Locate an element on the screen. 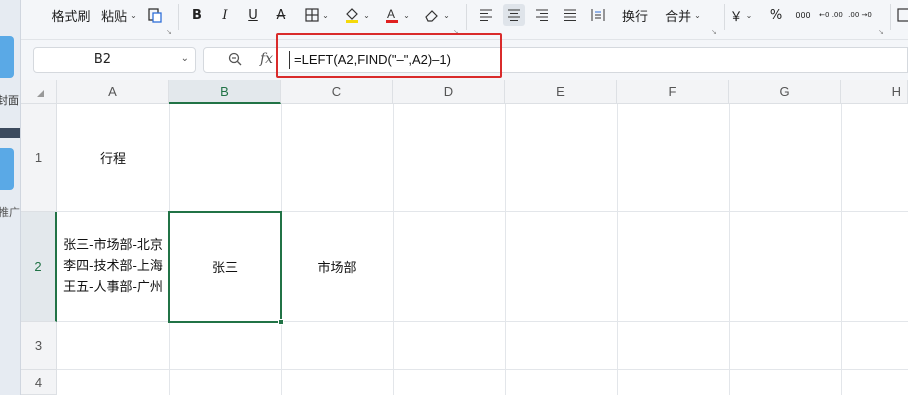 The width and height of the screenshot is (908, 395). paste-options-button is located at coordinates (155, 15).